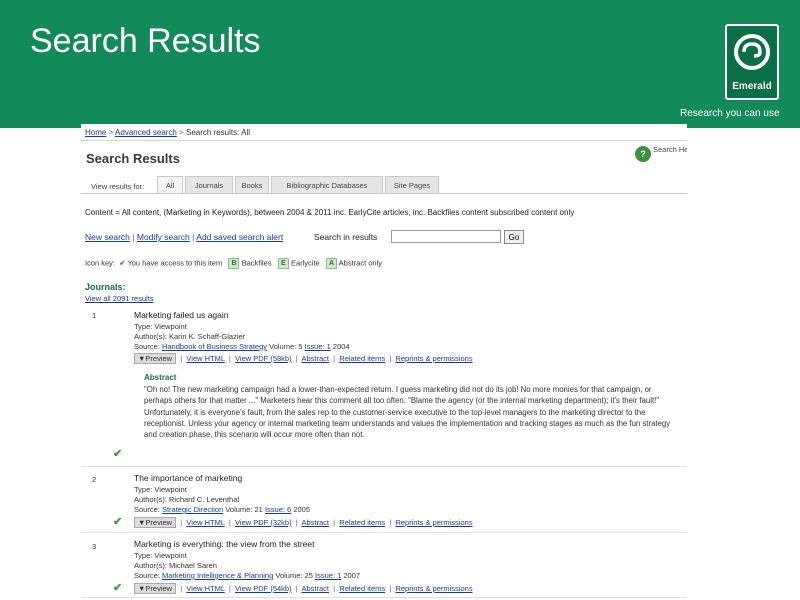 This screenshot has width=800, height=600. I want to click on search-help-button: ? Search Help, so click(661, 155).